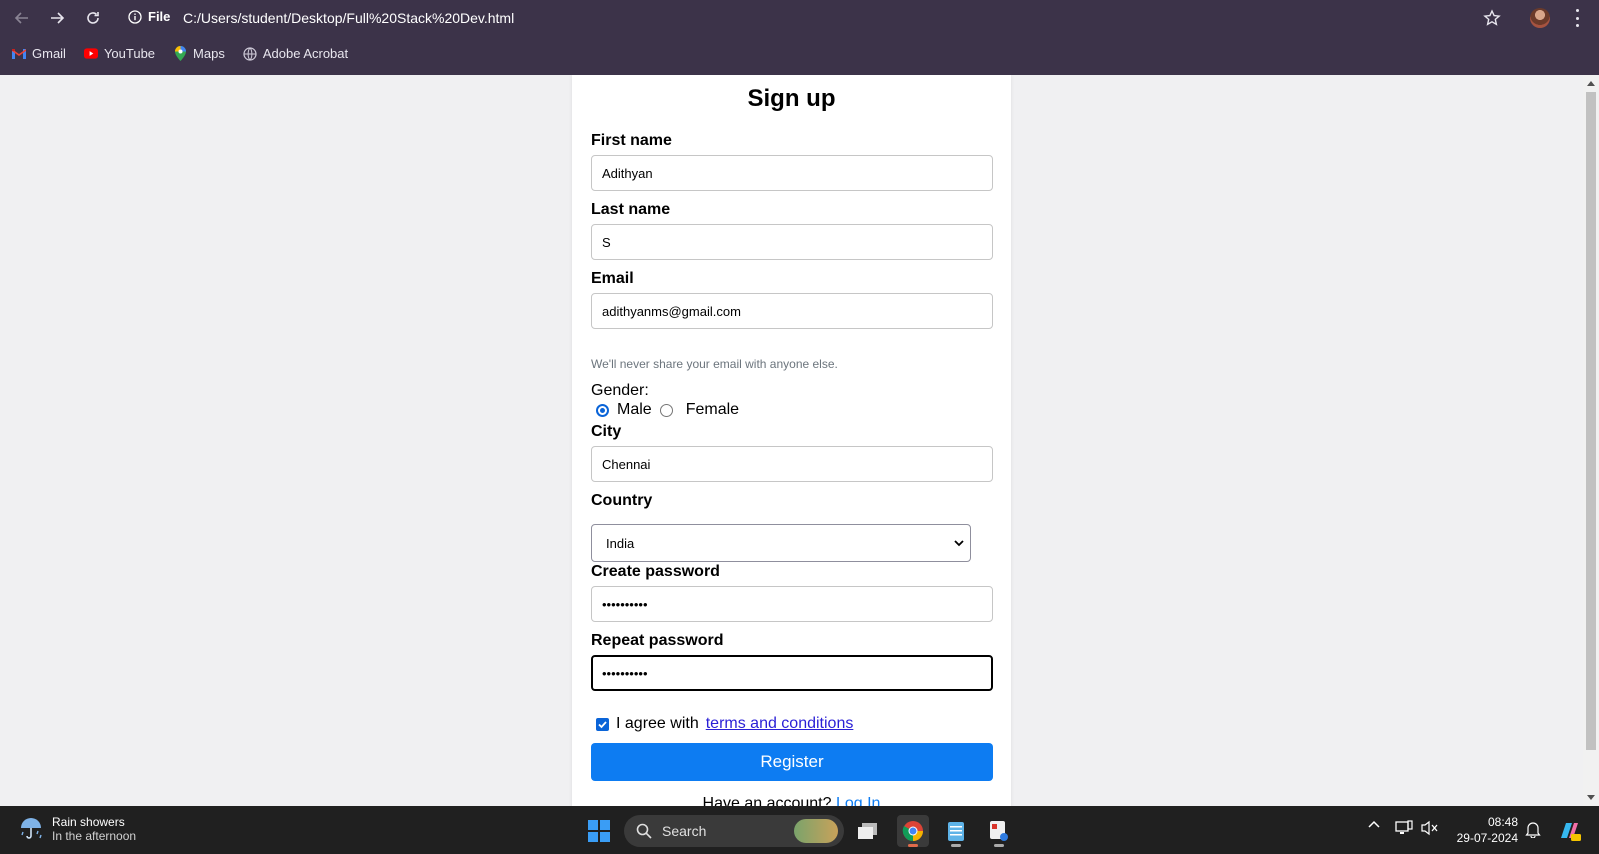 This screenshot has width=1599, height=854. What do you see at coordinates (655, 571) in the screenshot?
I see `create-password-label: Create password` at bounding box center [655, 571].